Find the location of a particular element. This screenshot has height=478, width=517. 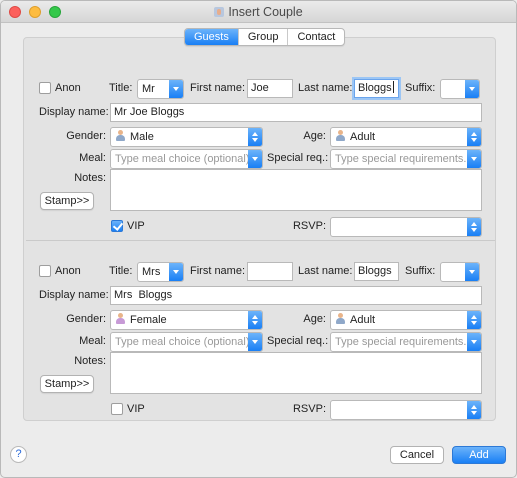

display-name-value: Mrs Bloggs is located at coordinates (143, 295).